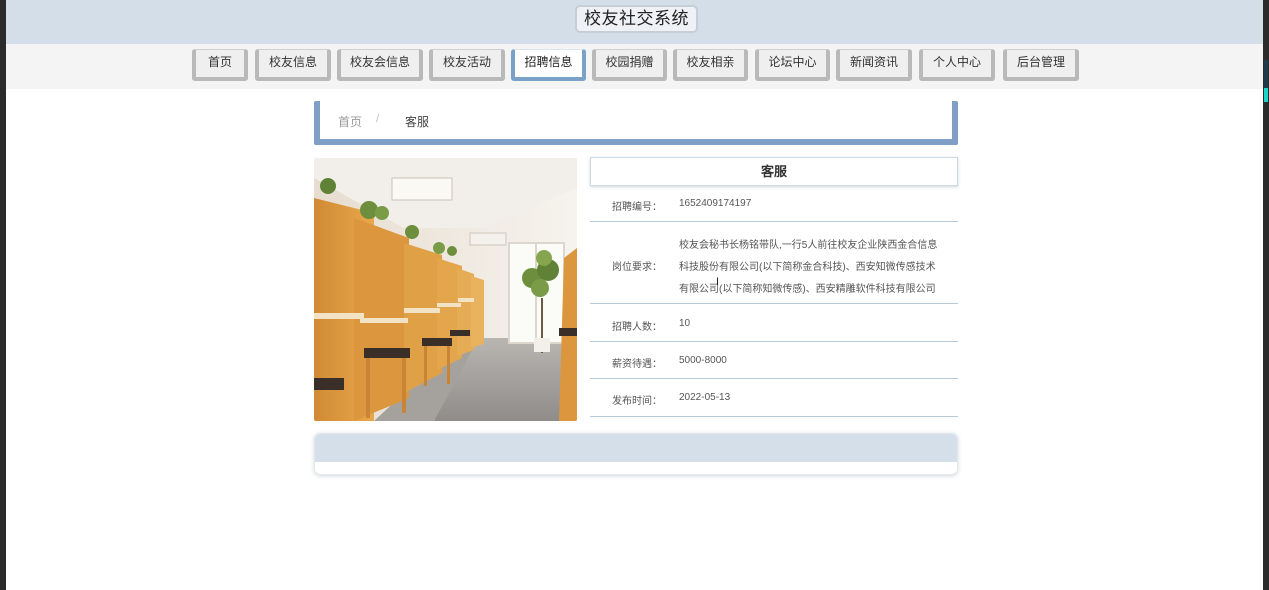 The height and width of the screenshot is (590, 1269). What do you see at coordinates (774, 171) in the screenshot?
I see `job-title: 客服` at bounding box center [774, 171].